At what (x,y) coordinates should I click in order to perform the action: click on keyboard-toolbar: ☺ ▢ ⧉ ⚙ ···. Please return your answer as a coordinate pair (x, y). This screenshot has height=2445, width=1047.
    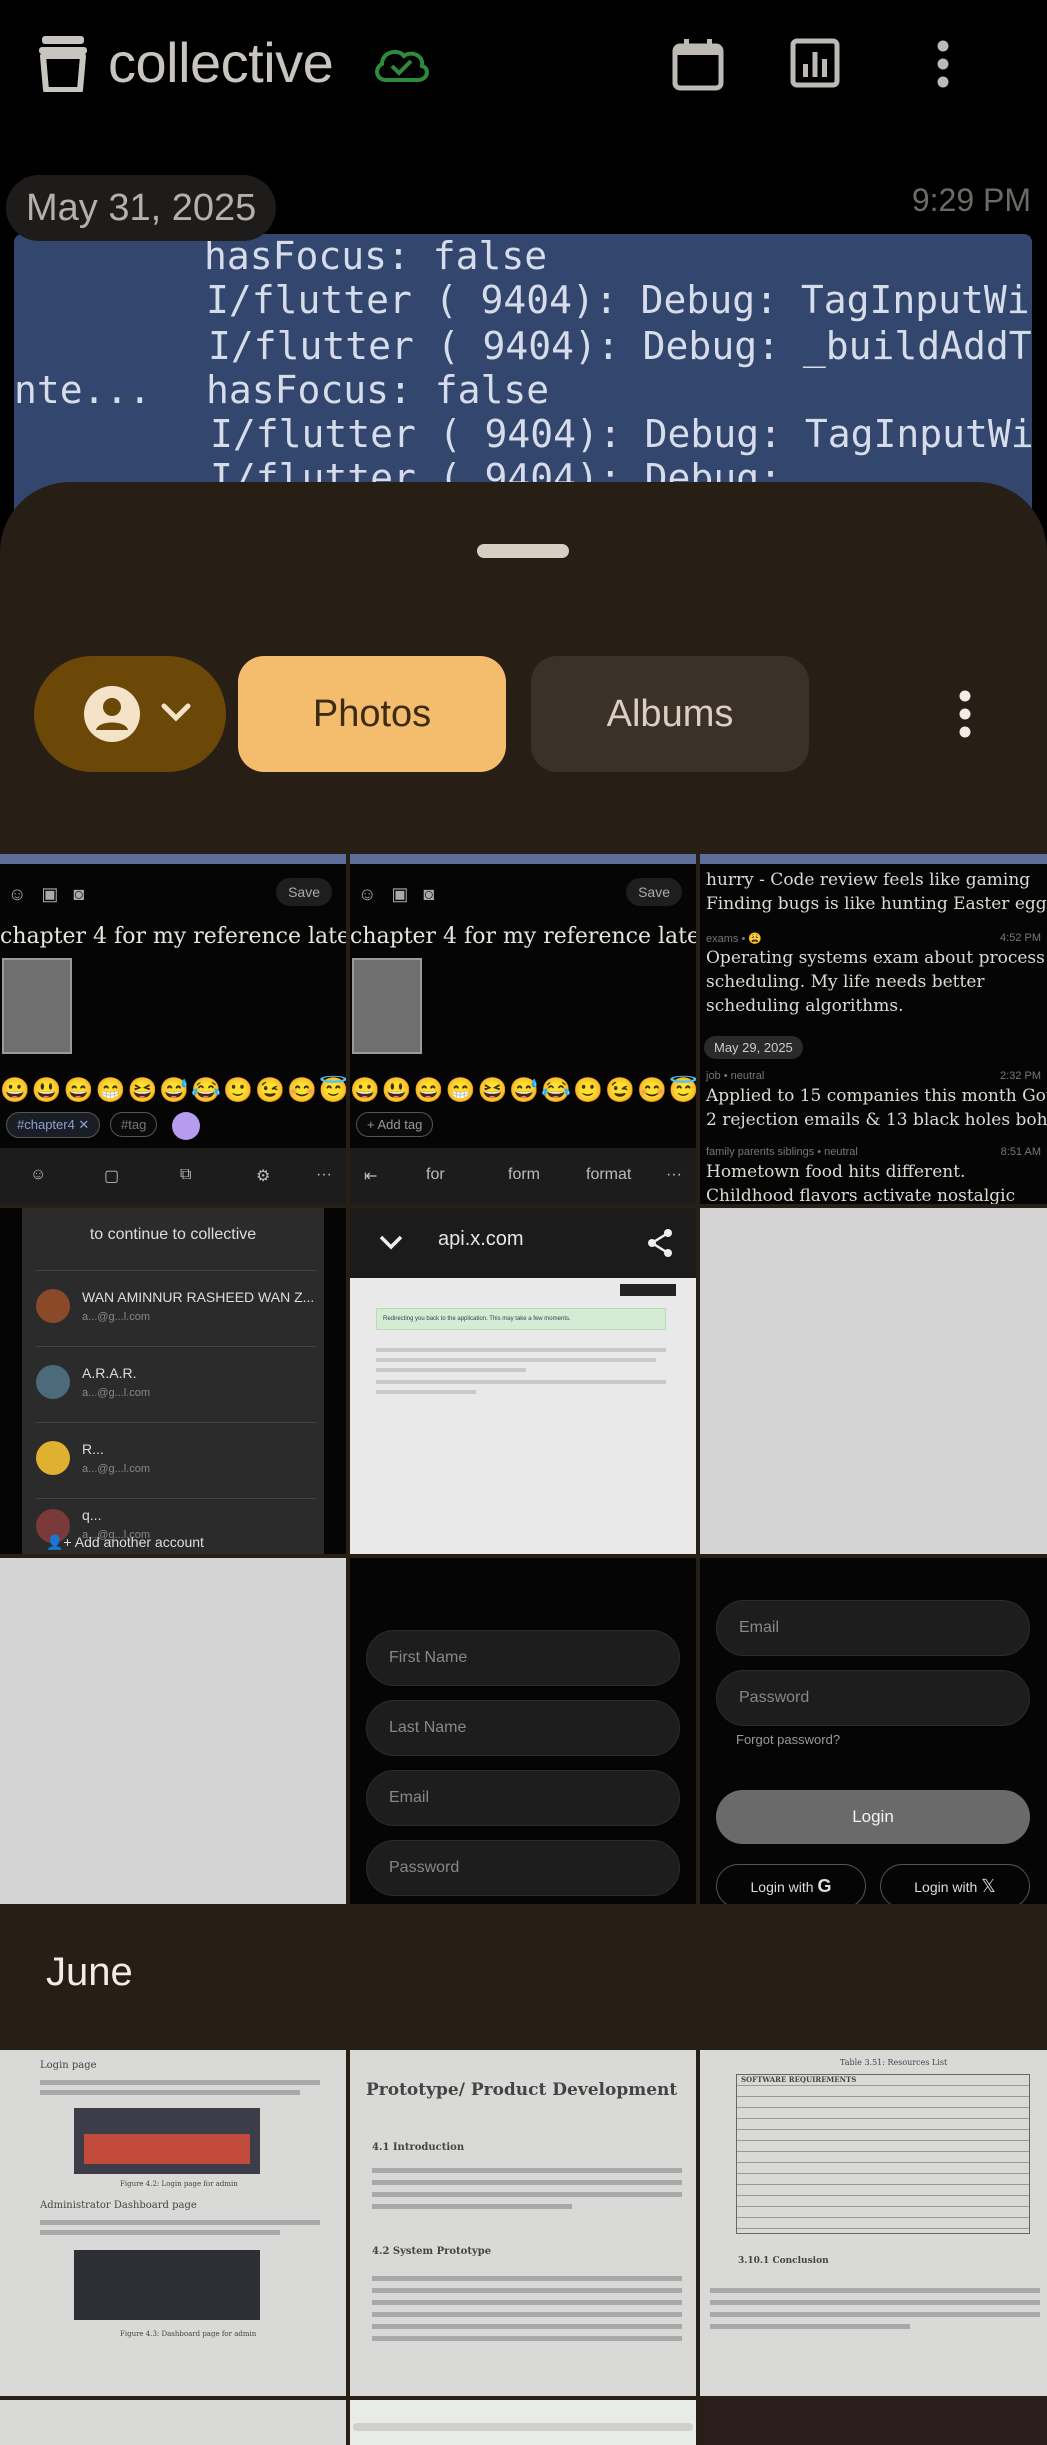
    Looking at the image, I should click on (173, 1176).